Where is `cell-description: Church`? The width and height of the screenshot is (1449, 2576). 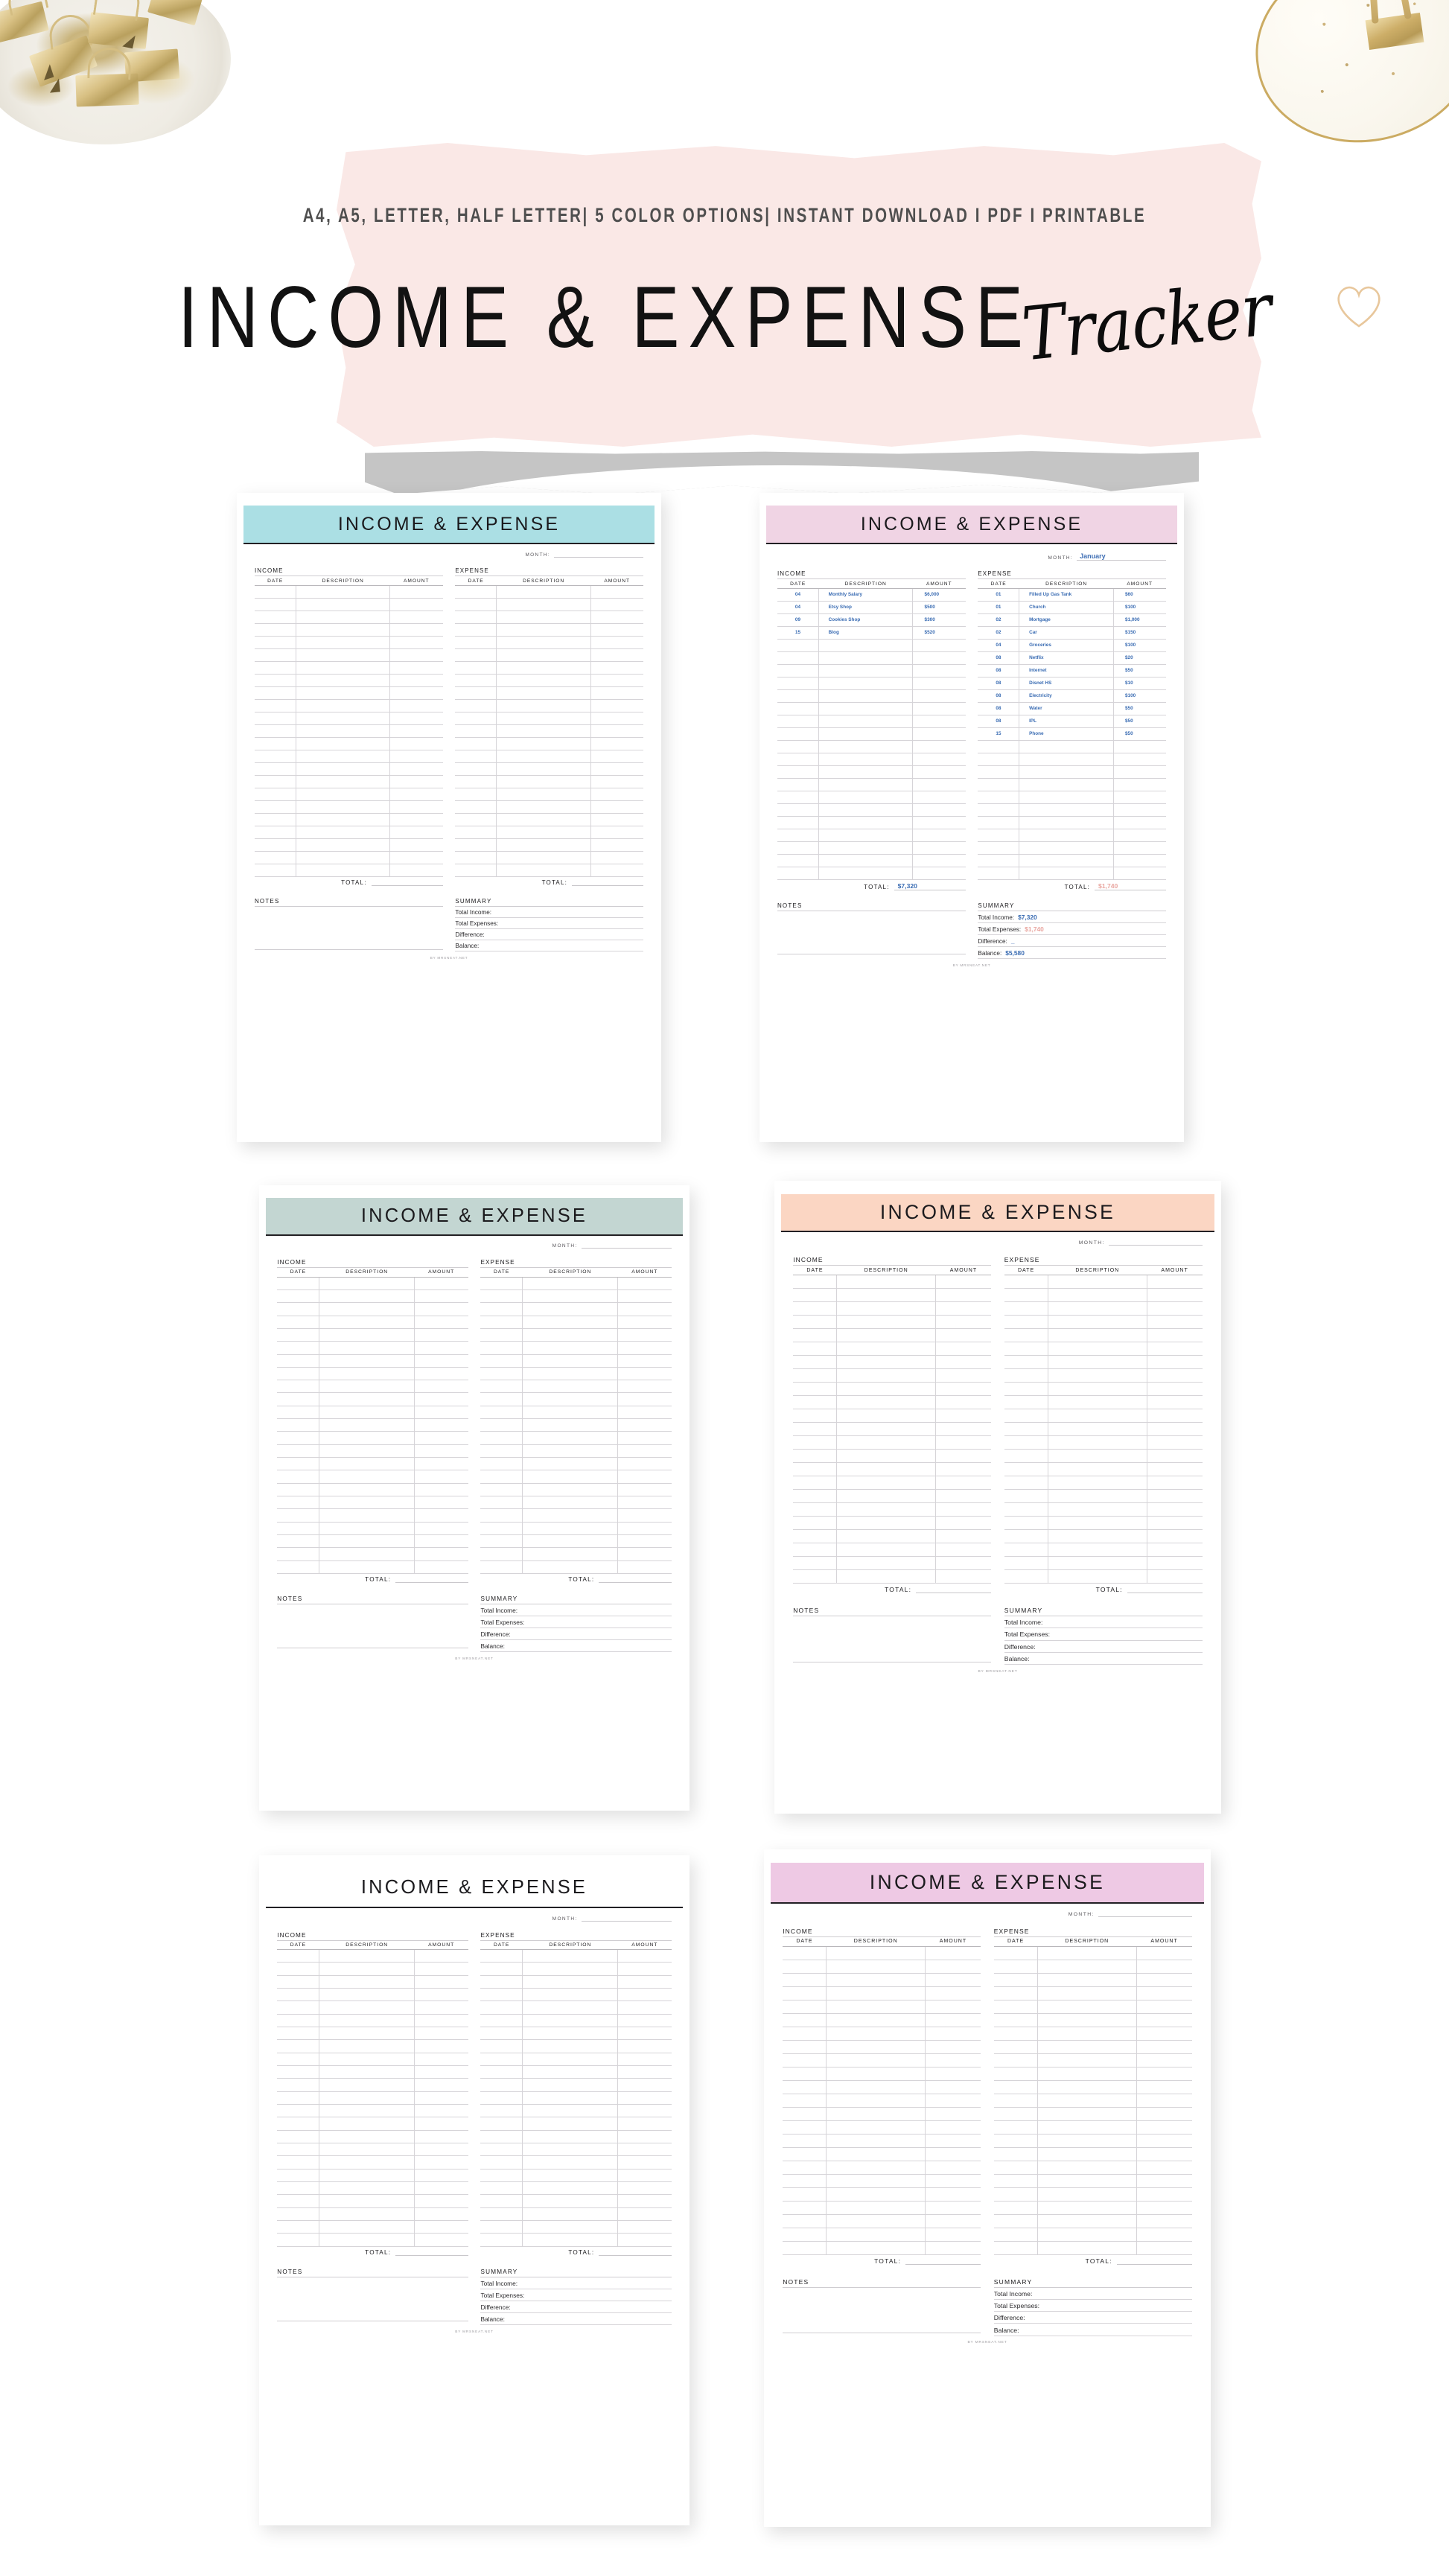 cell-description: Church is located at coordinates (1066, 607).